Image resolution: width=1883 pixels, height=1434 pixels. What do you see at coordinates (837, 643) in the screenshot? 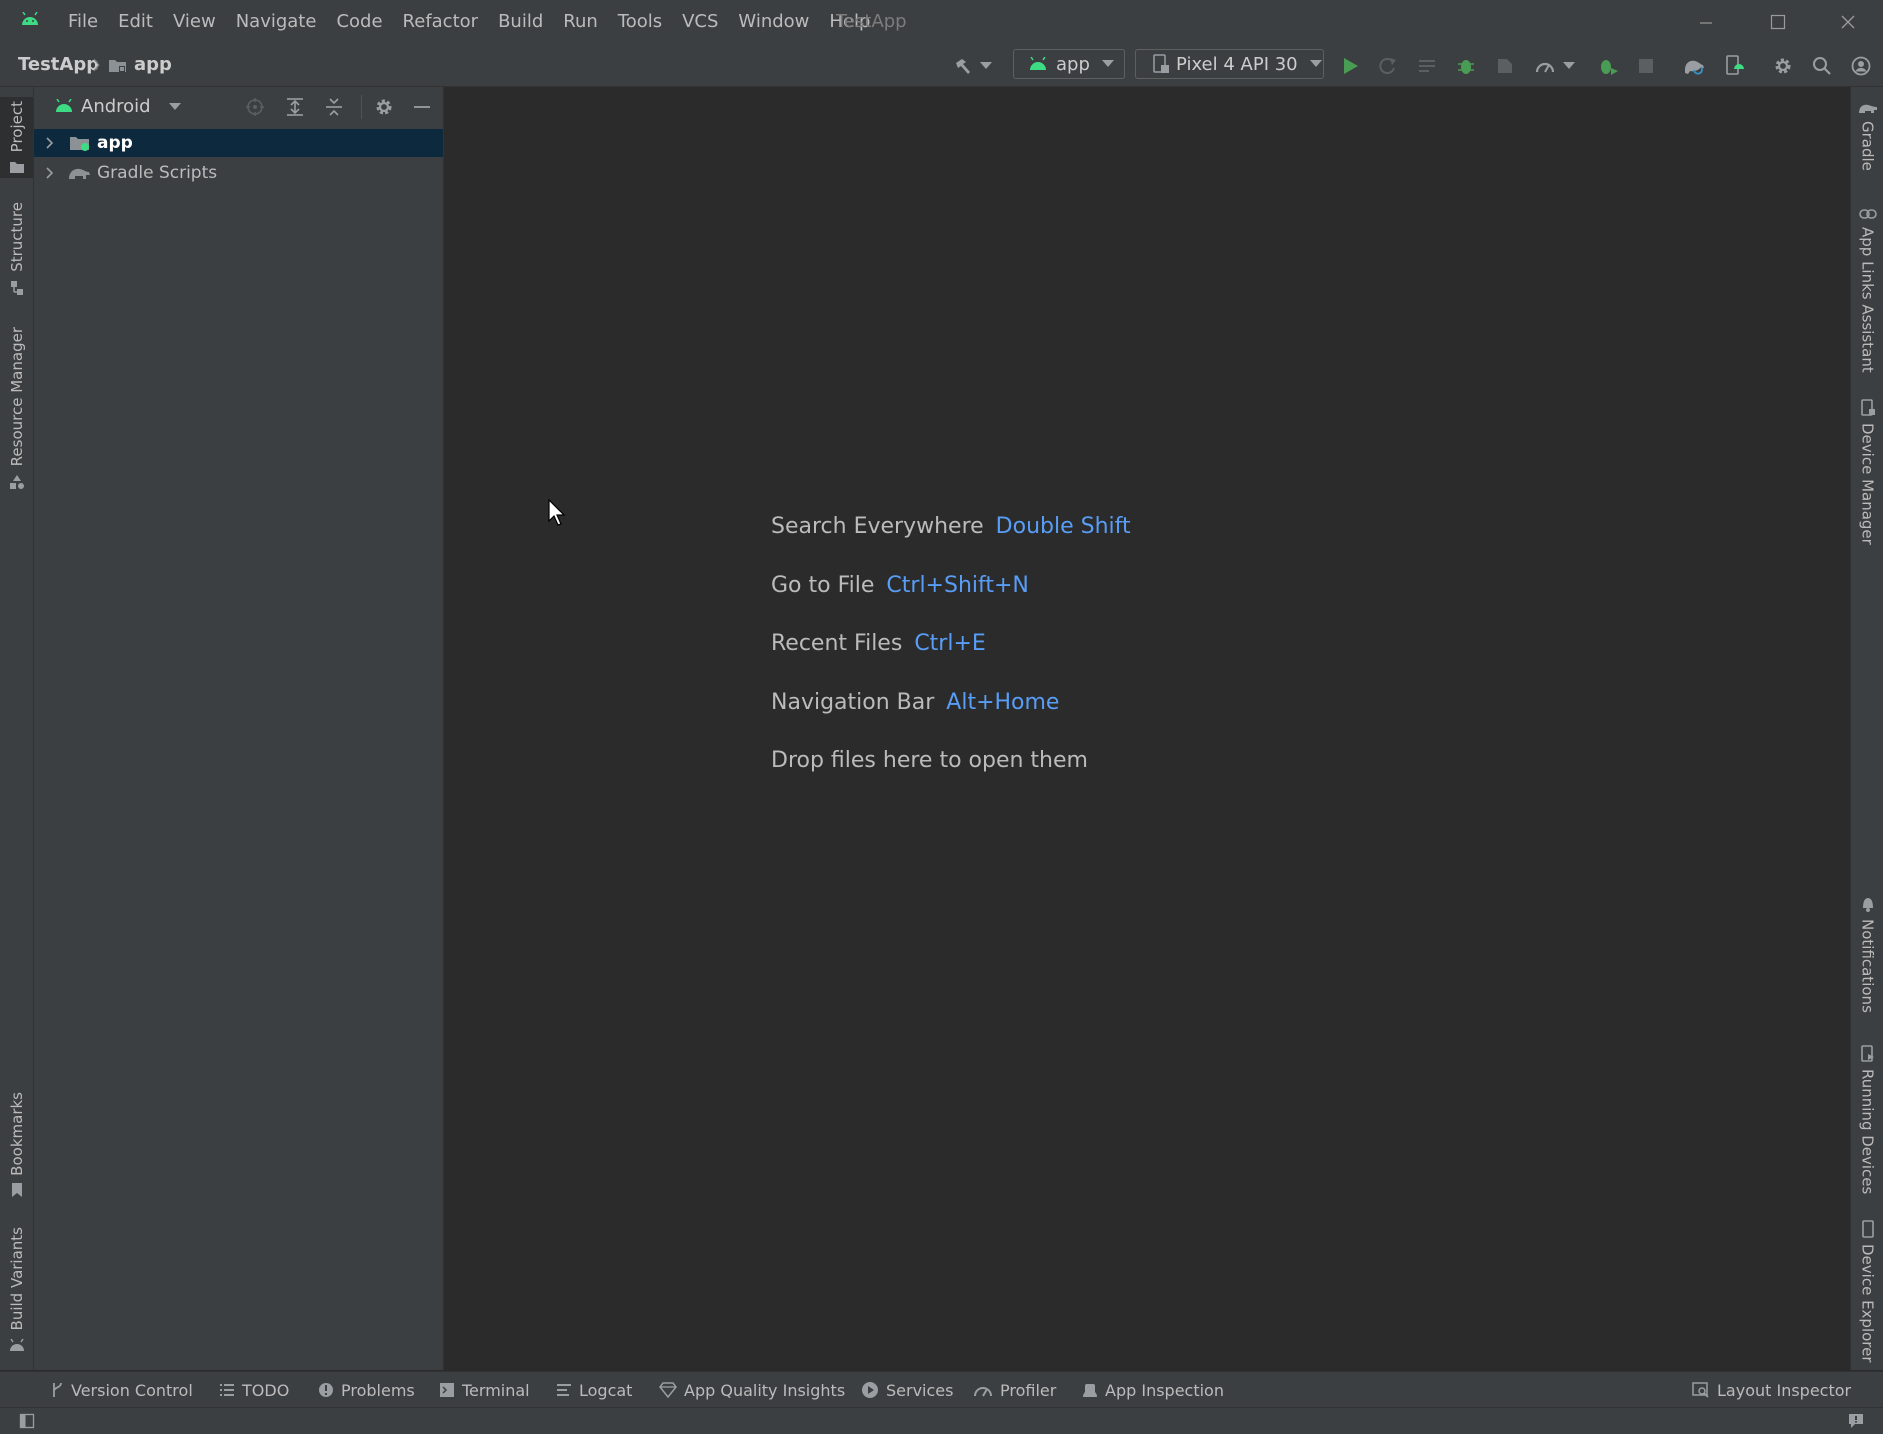
I see `hint-label: Recent Files` at bounding box center [837, 643].